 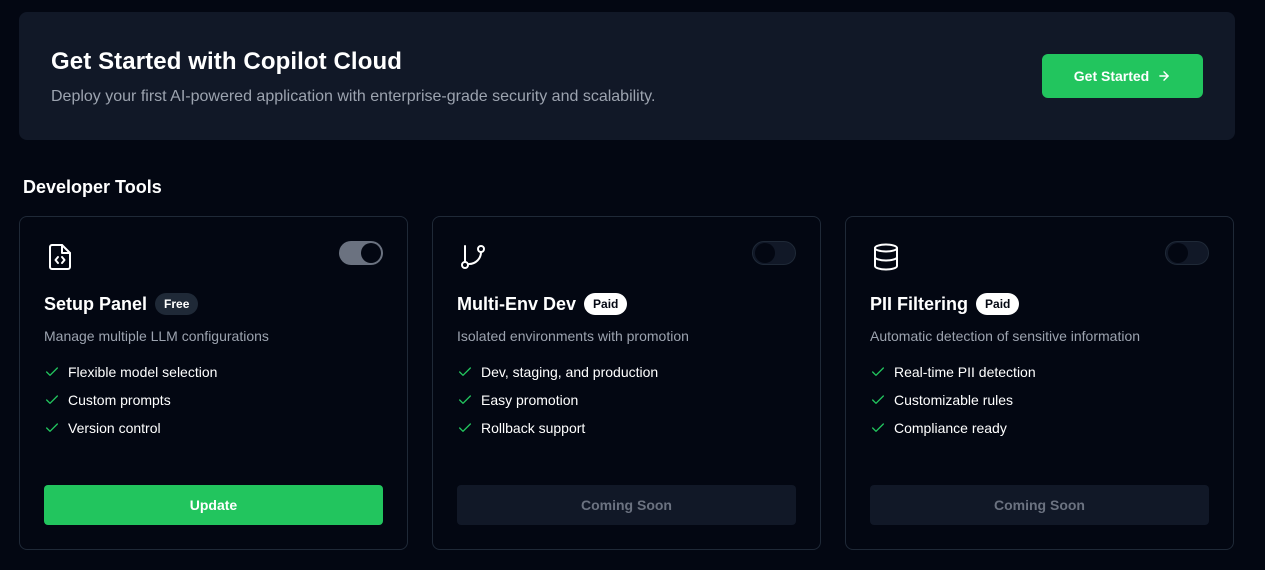 What do you see at coordinates (886, 257) in the screenshot?
I see `database-icon` at bounding box center [886, 257].